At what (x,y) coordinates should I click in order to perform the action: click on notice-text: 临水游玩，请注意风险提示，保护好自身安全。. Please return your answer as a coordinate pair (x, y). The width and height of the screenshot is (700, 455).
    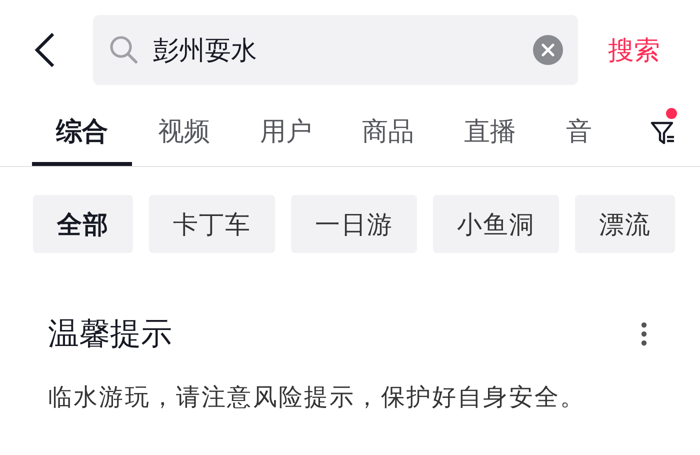
    Looking at the image, I should click on (317, 397).